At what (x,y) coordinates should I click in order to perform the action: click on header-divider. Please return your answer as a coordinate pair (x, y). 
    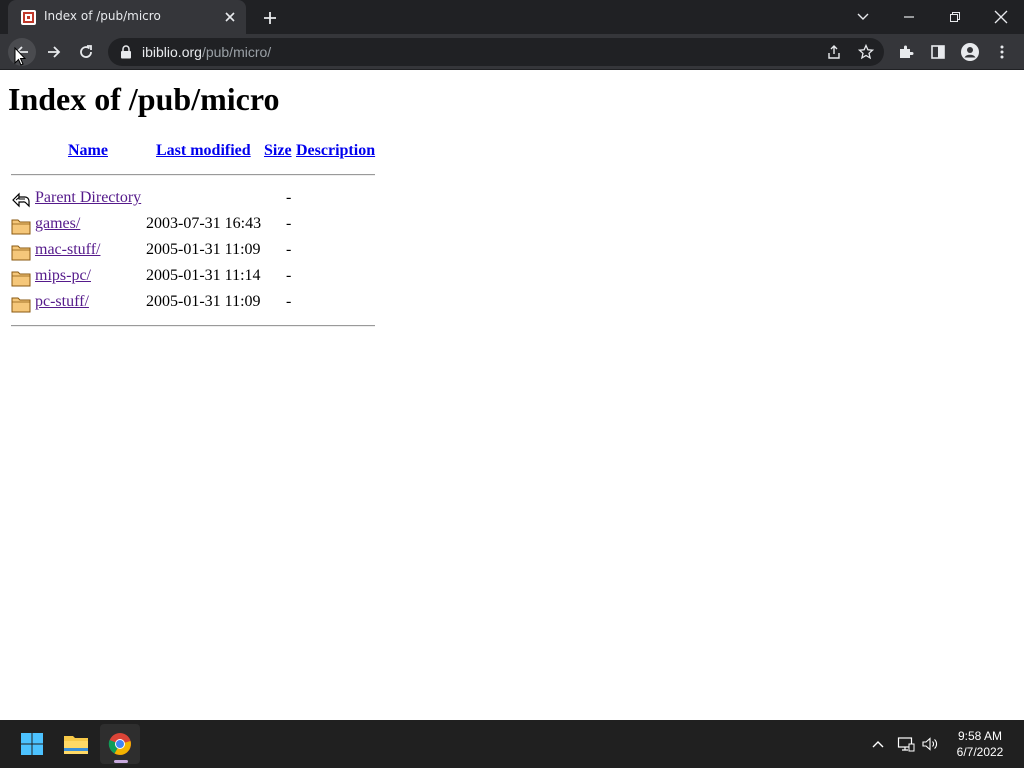
    Looking at the image, I should click on (193, 175).